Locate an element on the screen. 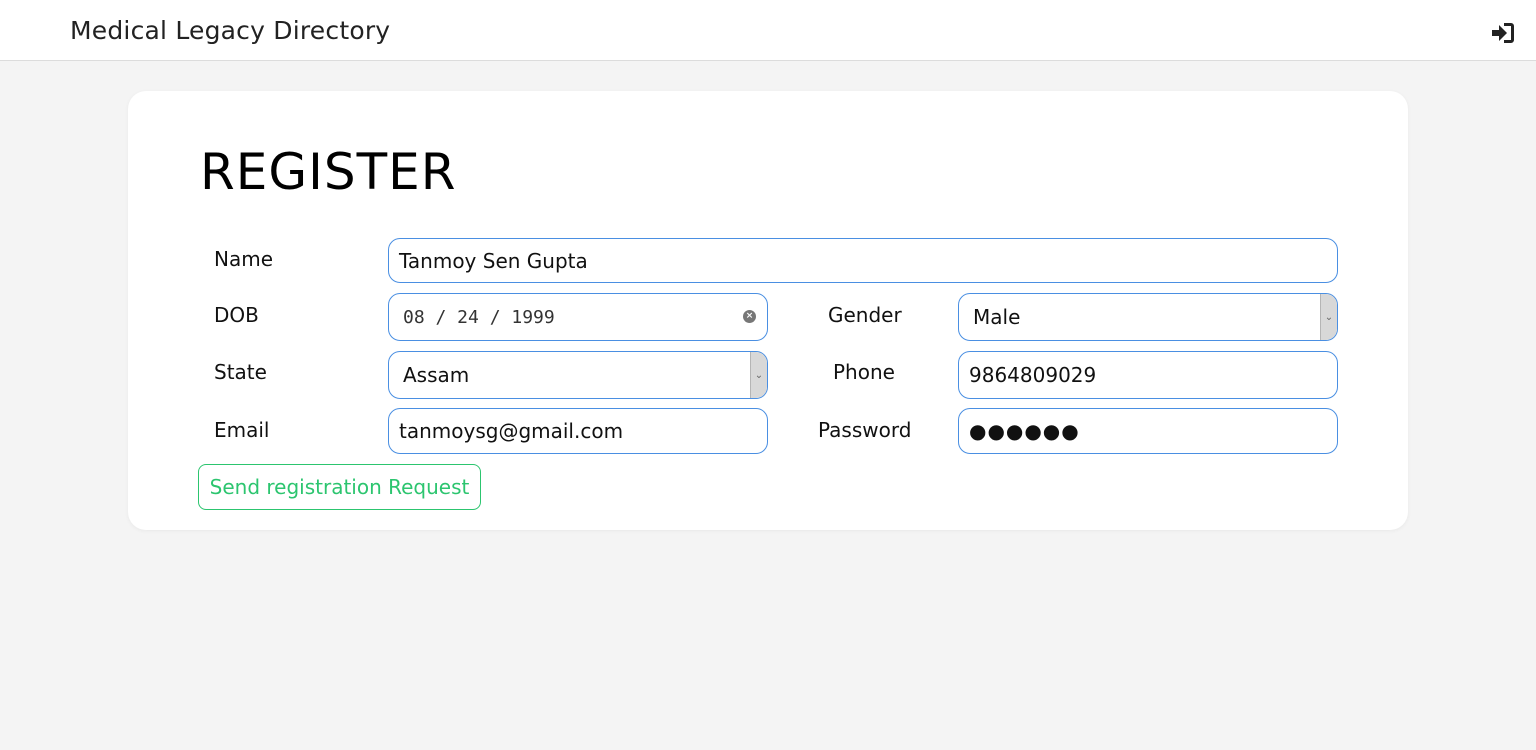 The height and width of the screenshot is (750, 1536). password-input: ●●●●●● is located at coordinates (1148, 431).